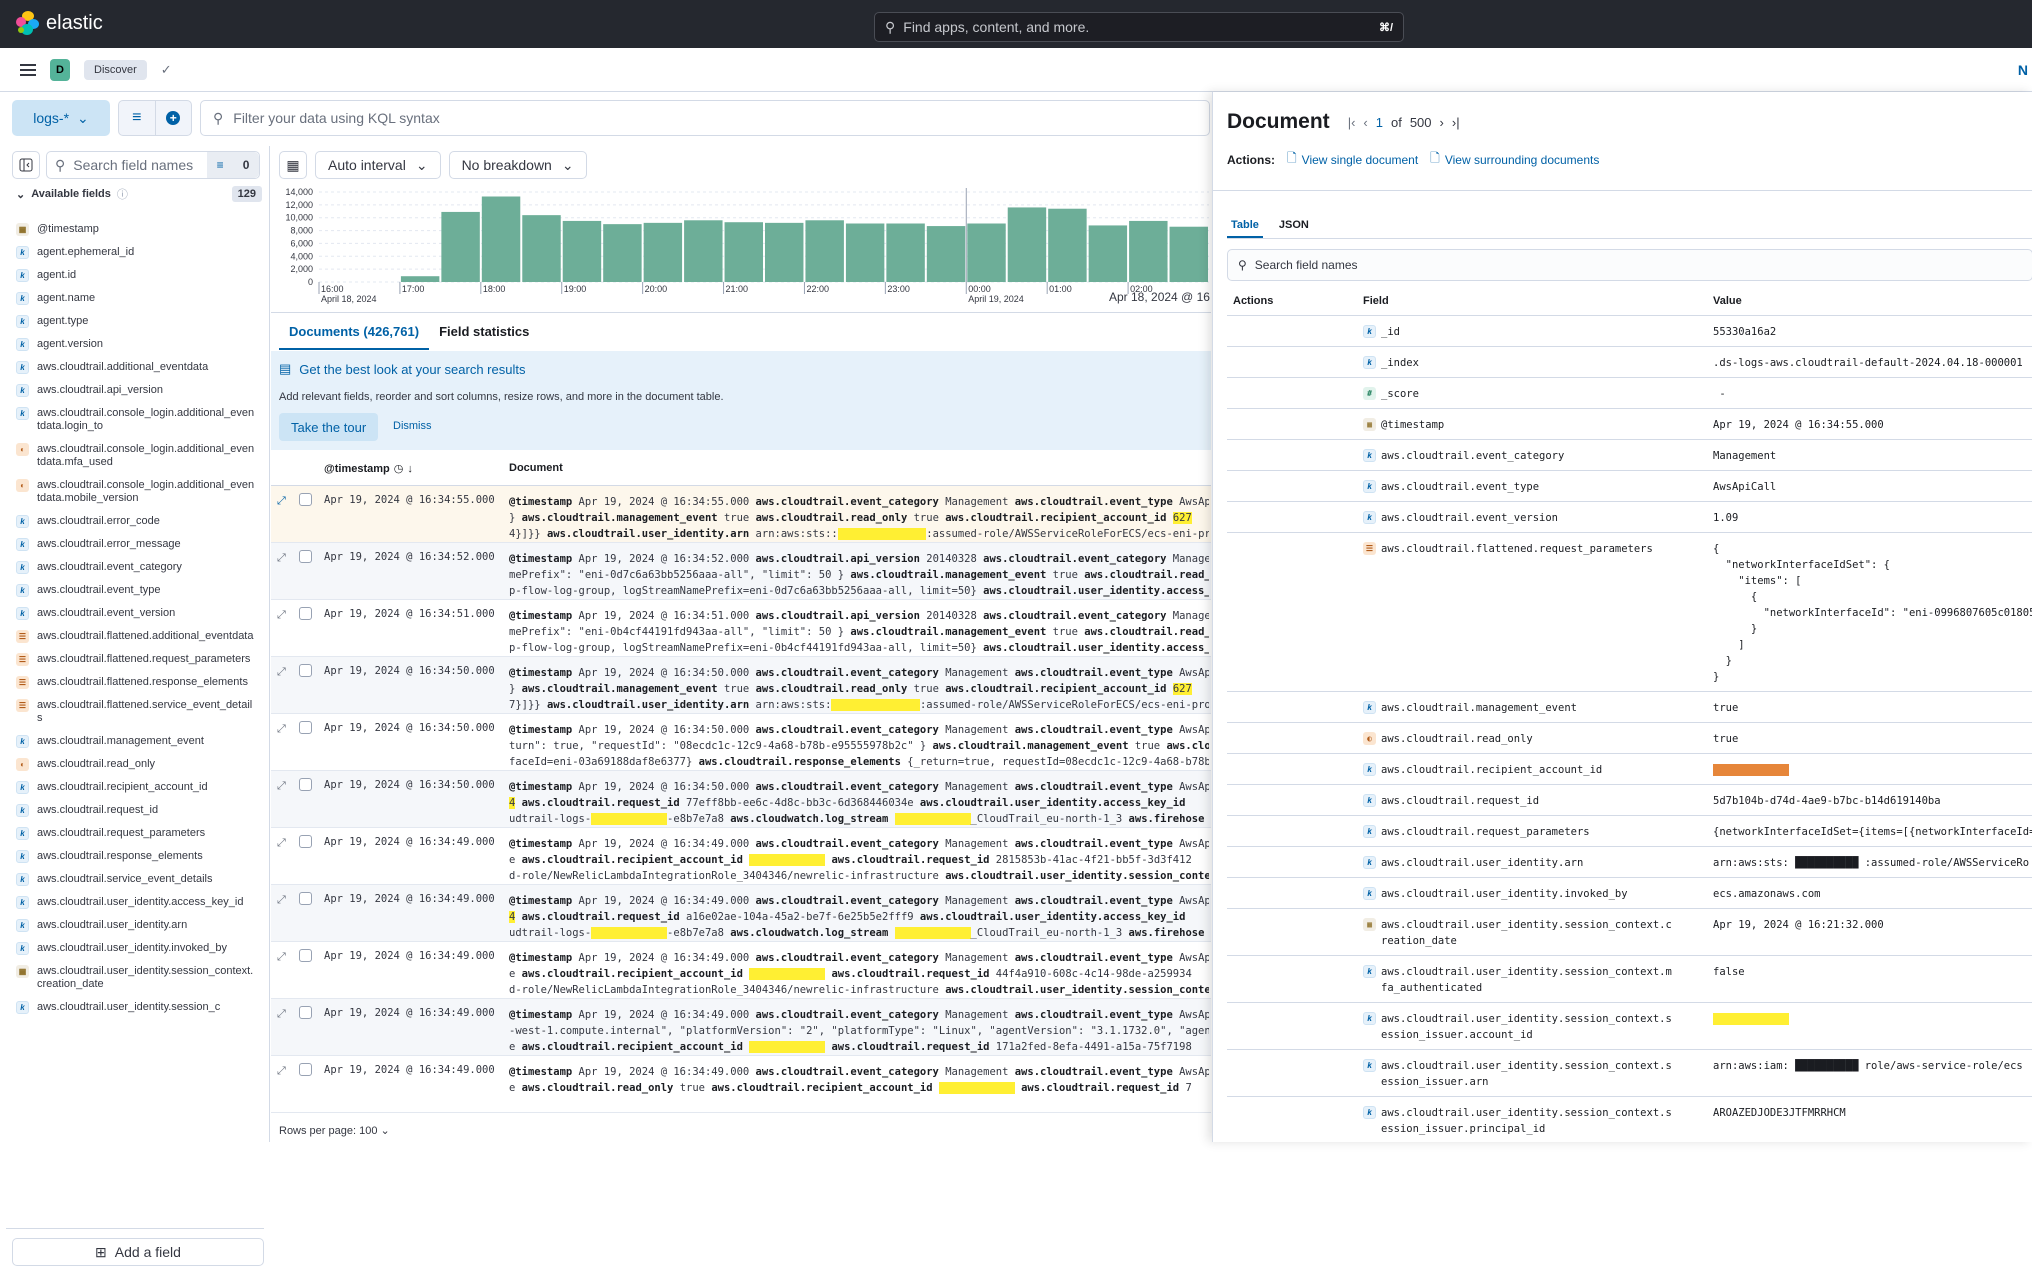  What do you see at coordinates (233, 165) in the screenshot?
I see `field-filter-button: ≡ 0` at bounding box center [233, 165].